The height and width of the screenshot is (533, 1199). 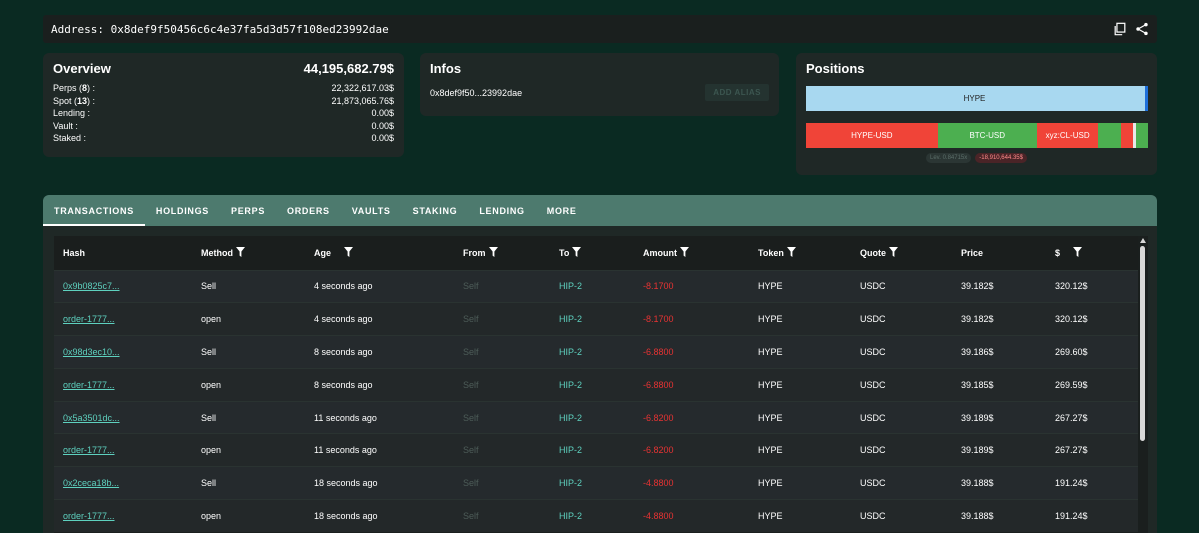 I want to click on table-scrollbar, so click(x=1143, y=384).